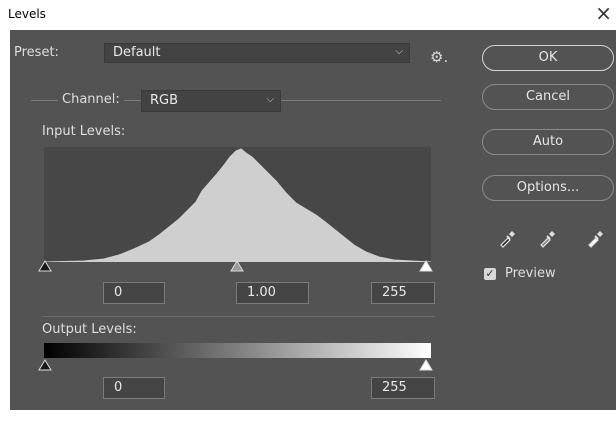 The height and width of the screenshot is (424, 616). What do you see at coordinates (134, 293) in the screenshot?
I see `input-black-field: 0` at bounding box center [134, 293].